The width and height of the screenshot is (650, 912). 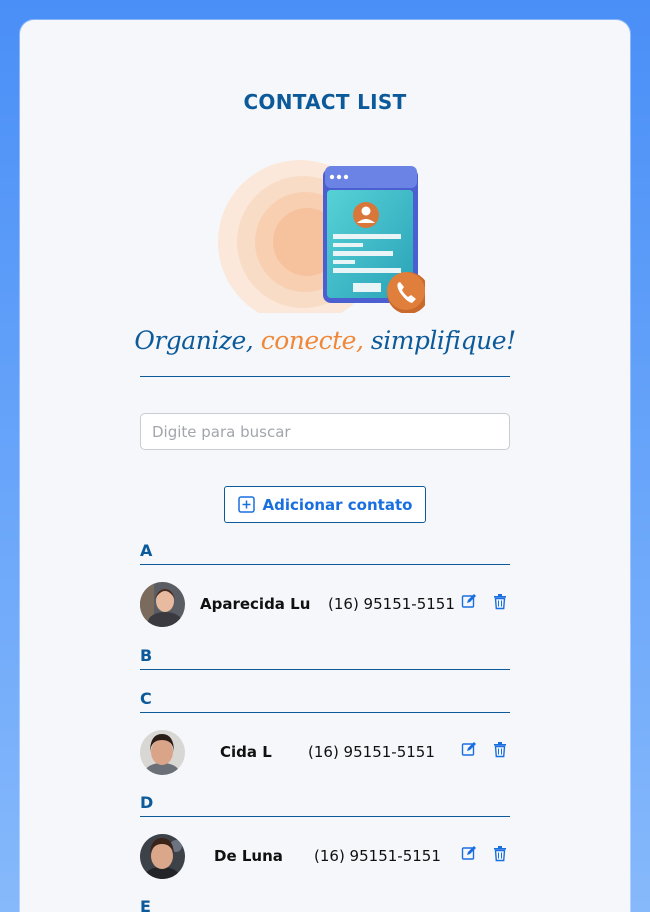 I want to click on contact-name: Cida L, so click(x=246, y=752).